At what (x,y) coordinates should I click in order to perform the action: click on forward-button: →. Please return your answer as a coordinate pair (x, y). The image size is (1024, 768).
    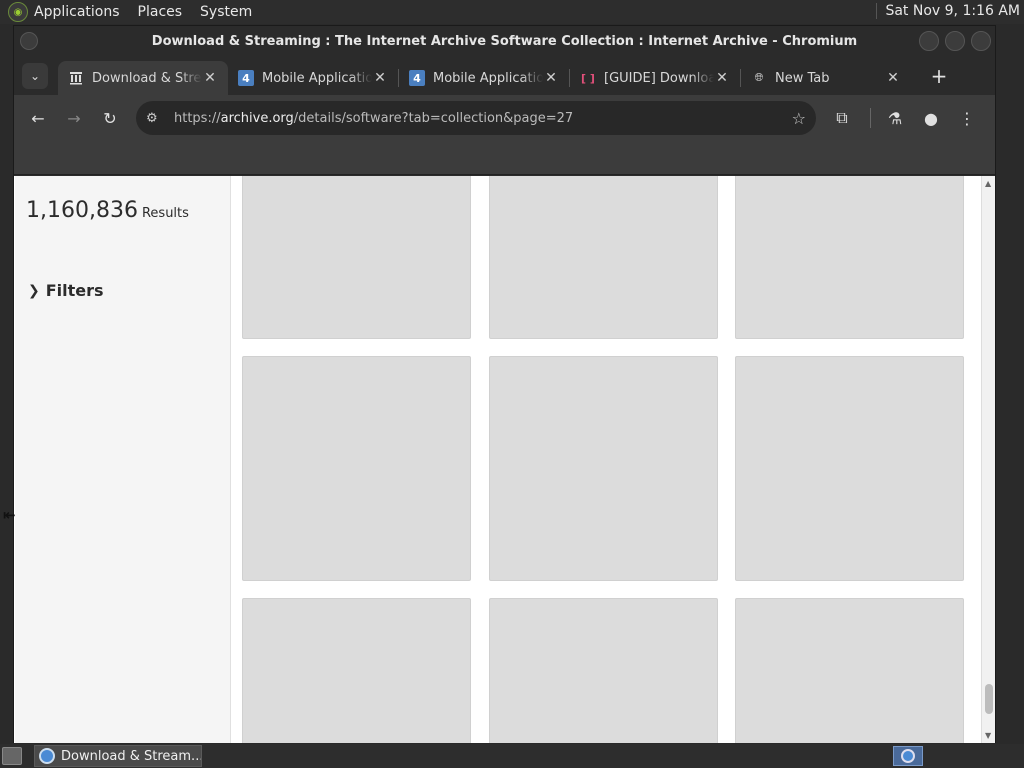
    Looking at the image, I should click on (74, 118).